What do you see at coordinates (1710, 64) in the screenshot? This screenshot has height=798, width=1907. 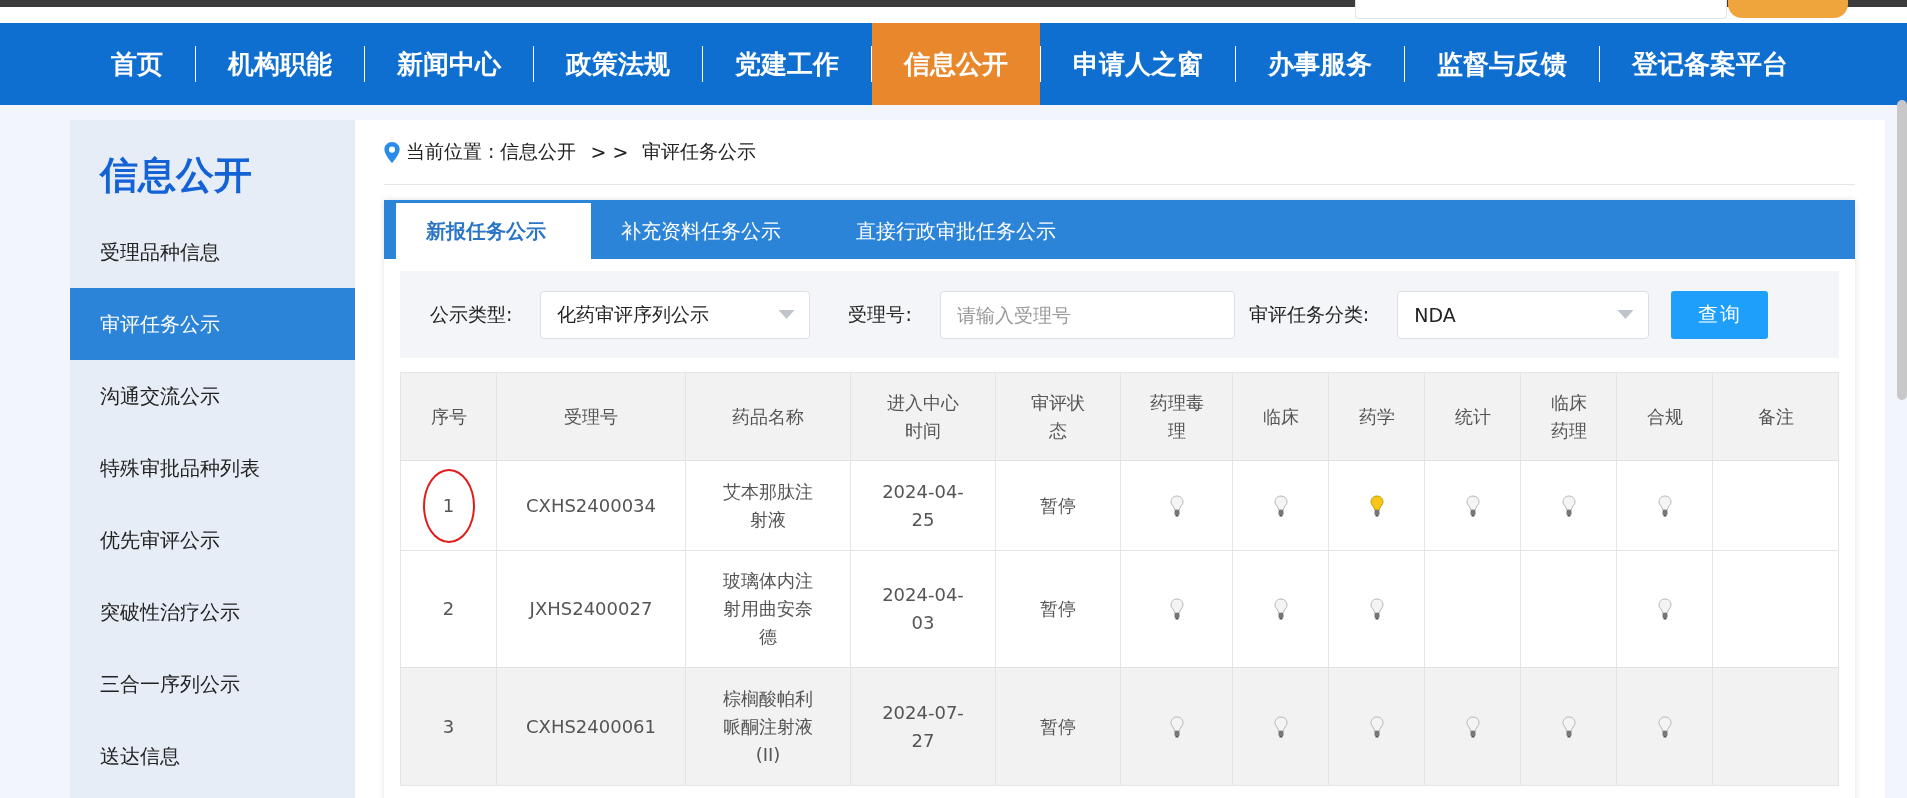 I see `nav-item: 登记备案平台` at bounding box center [1710, 64].